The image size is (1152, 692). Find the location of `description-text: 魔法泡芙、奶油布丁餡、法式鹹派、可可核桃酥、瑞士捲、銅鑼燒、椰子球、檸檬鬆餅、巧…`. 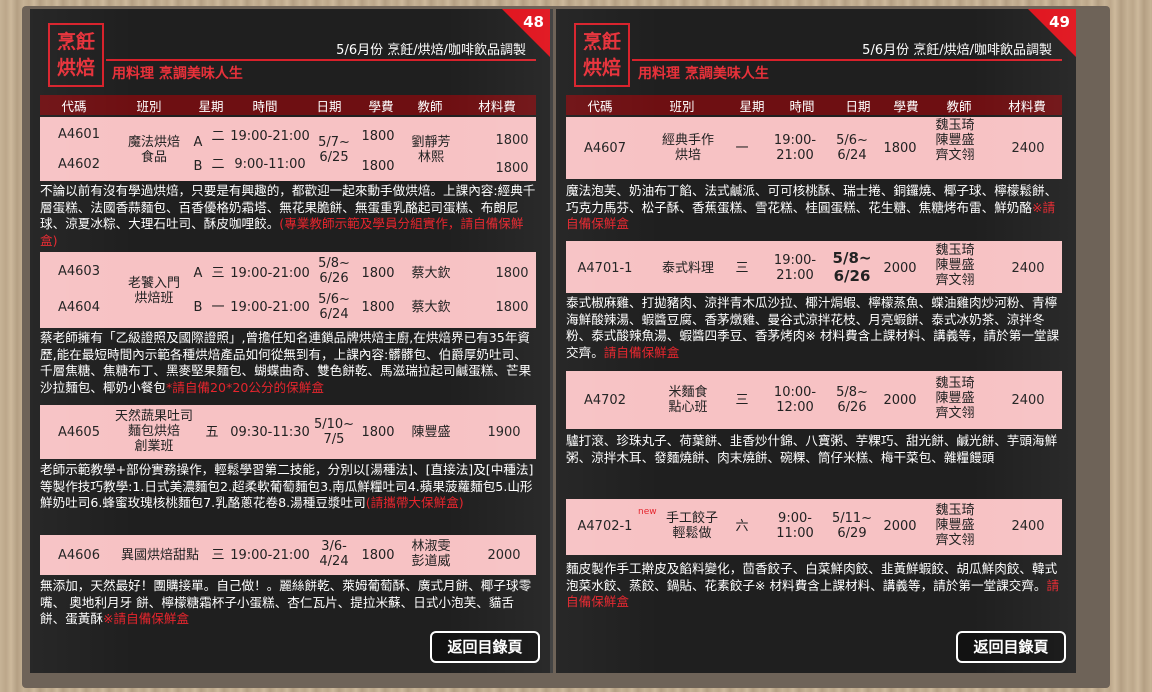

description-text: 魔法泡芙、奶油布丁餡、法式鹹派、可可核桃酥、瑞士捲、銅鑼燒、椰子球、檸檬鬆餅、巧… is located at coordinates (812, 199).